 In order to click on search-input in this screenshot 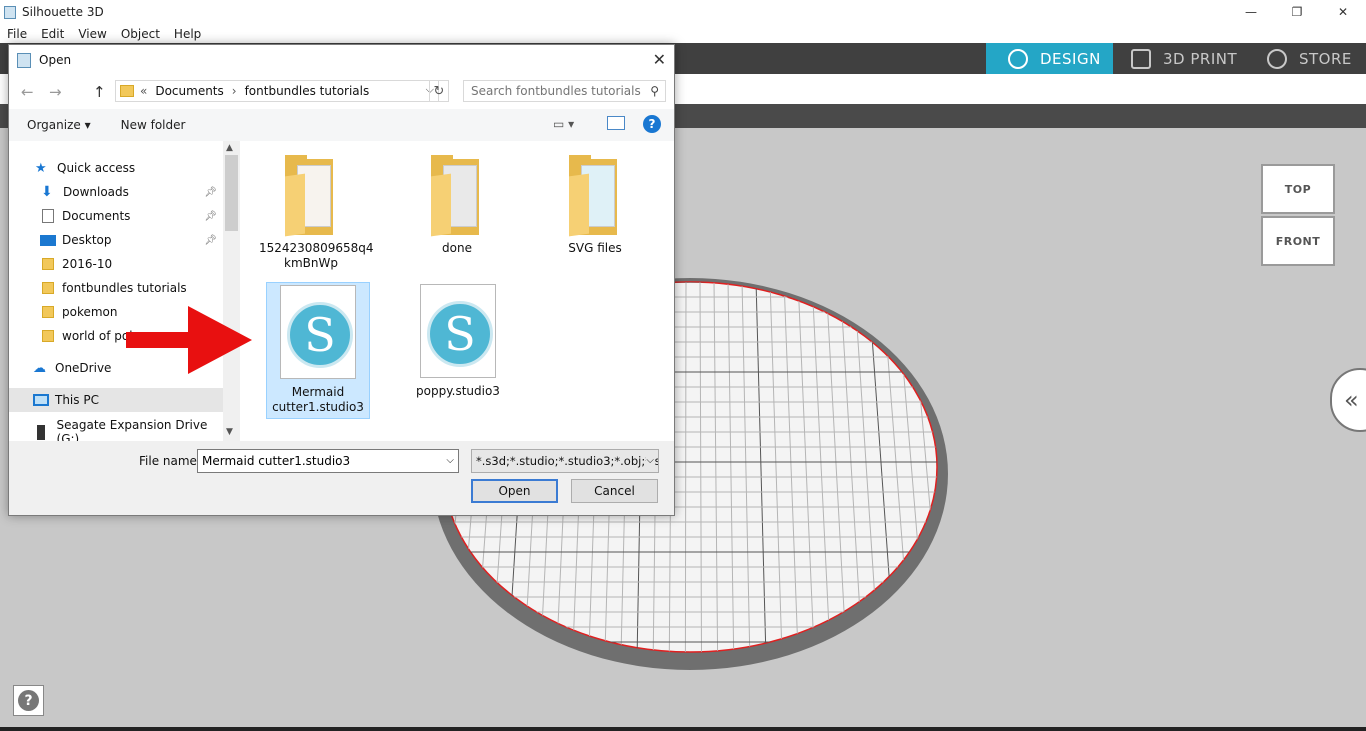, I will do `click(556, 91)`.